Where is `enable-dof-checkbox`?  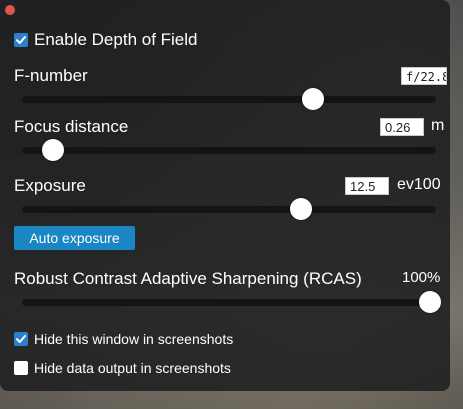 enable-dof-checkbox is located at coordinates (21, 40).